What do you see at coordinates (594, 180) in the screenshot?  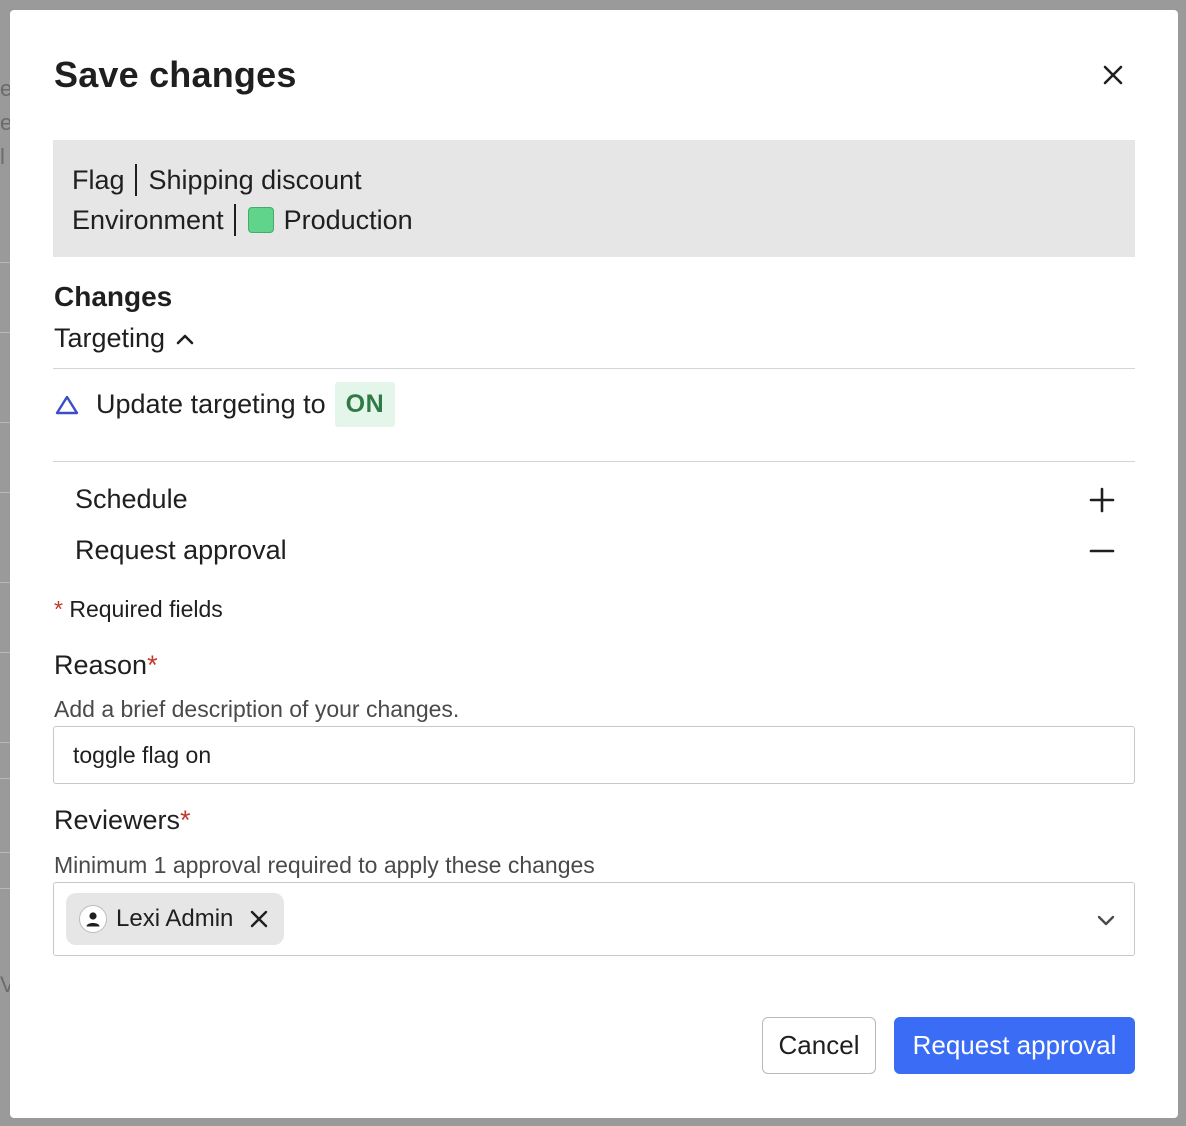 I see `flag-row: Flag Shipping discount` at bounding box center [594, 180].